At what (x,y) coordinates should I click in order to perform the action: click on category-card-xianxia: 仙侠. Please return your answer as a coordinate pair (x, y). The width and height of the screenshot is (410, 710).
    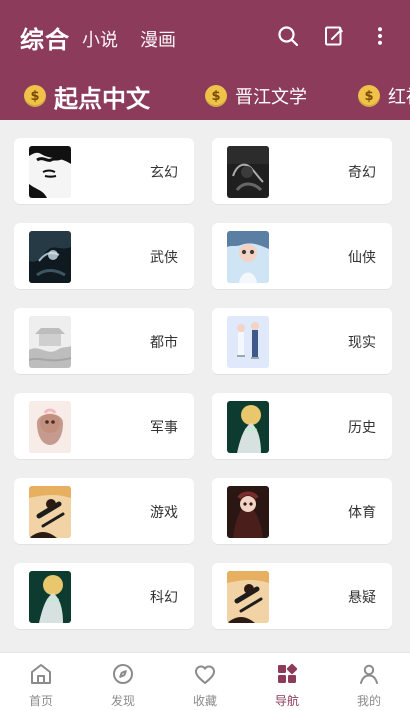
    Looking at the image, I should click on (302, 256).